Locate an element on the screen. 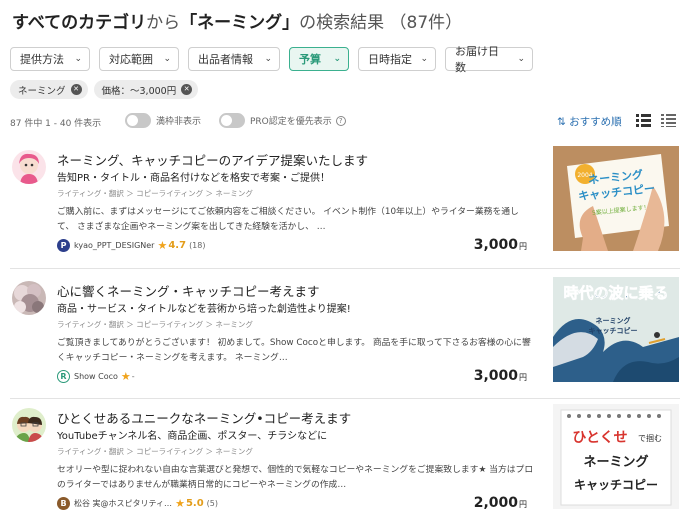 This screenshot has width=690, height=525. toggle-hide-full: 満枠非表示 is located at coordinates (163, 120).